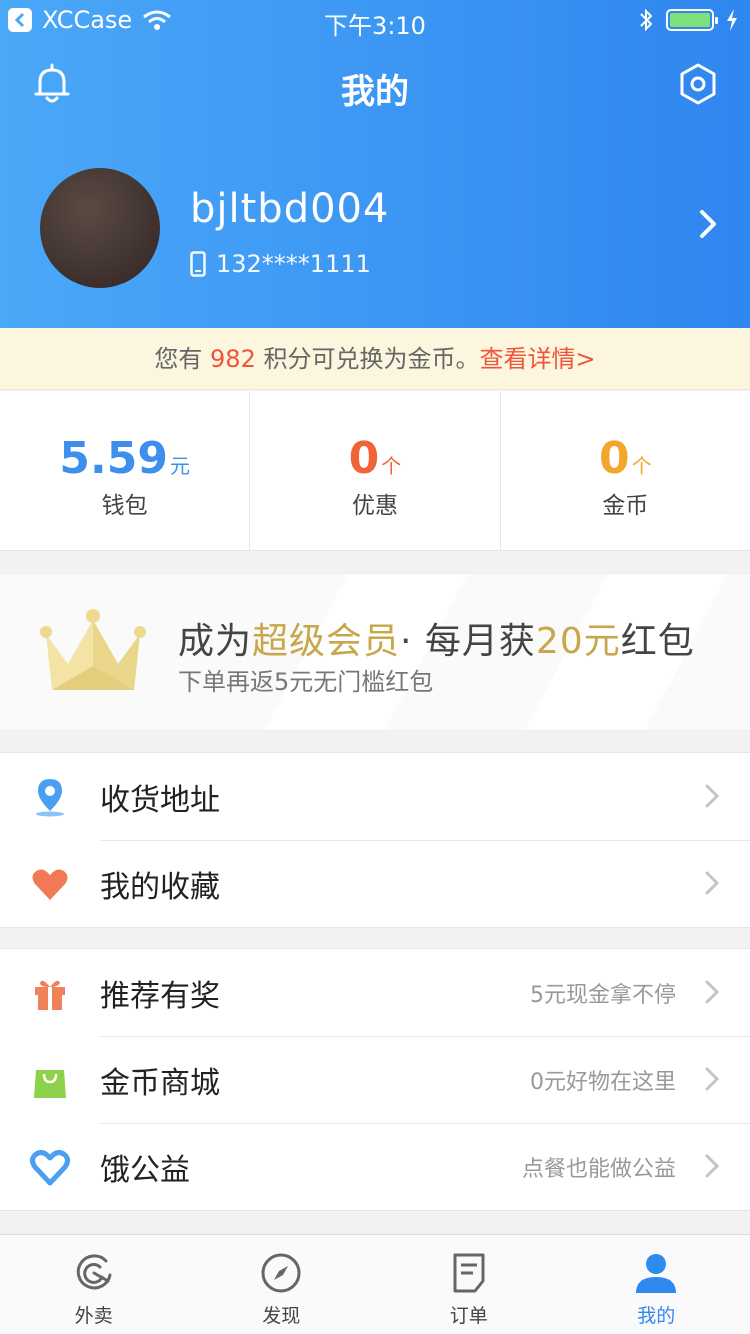 This screenshot has height=1334, width=750. What do you see at coordinates (160, 800) in the screenshot?
I see `menu-item-label: 收货地址` at bounding box center [160, 800].